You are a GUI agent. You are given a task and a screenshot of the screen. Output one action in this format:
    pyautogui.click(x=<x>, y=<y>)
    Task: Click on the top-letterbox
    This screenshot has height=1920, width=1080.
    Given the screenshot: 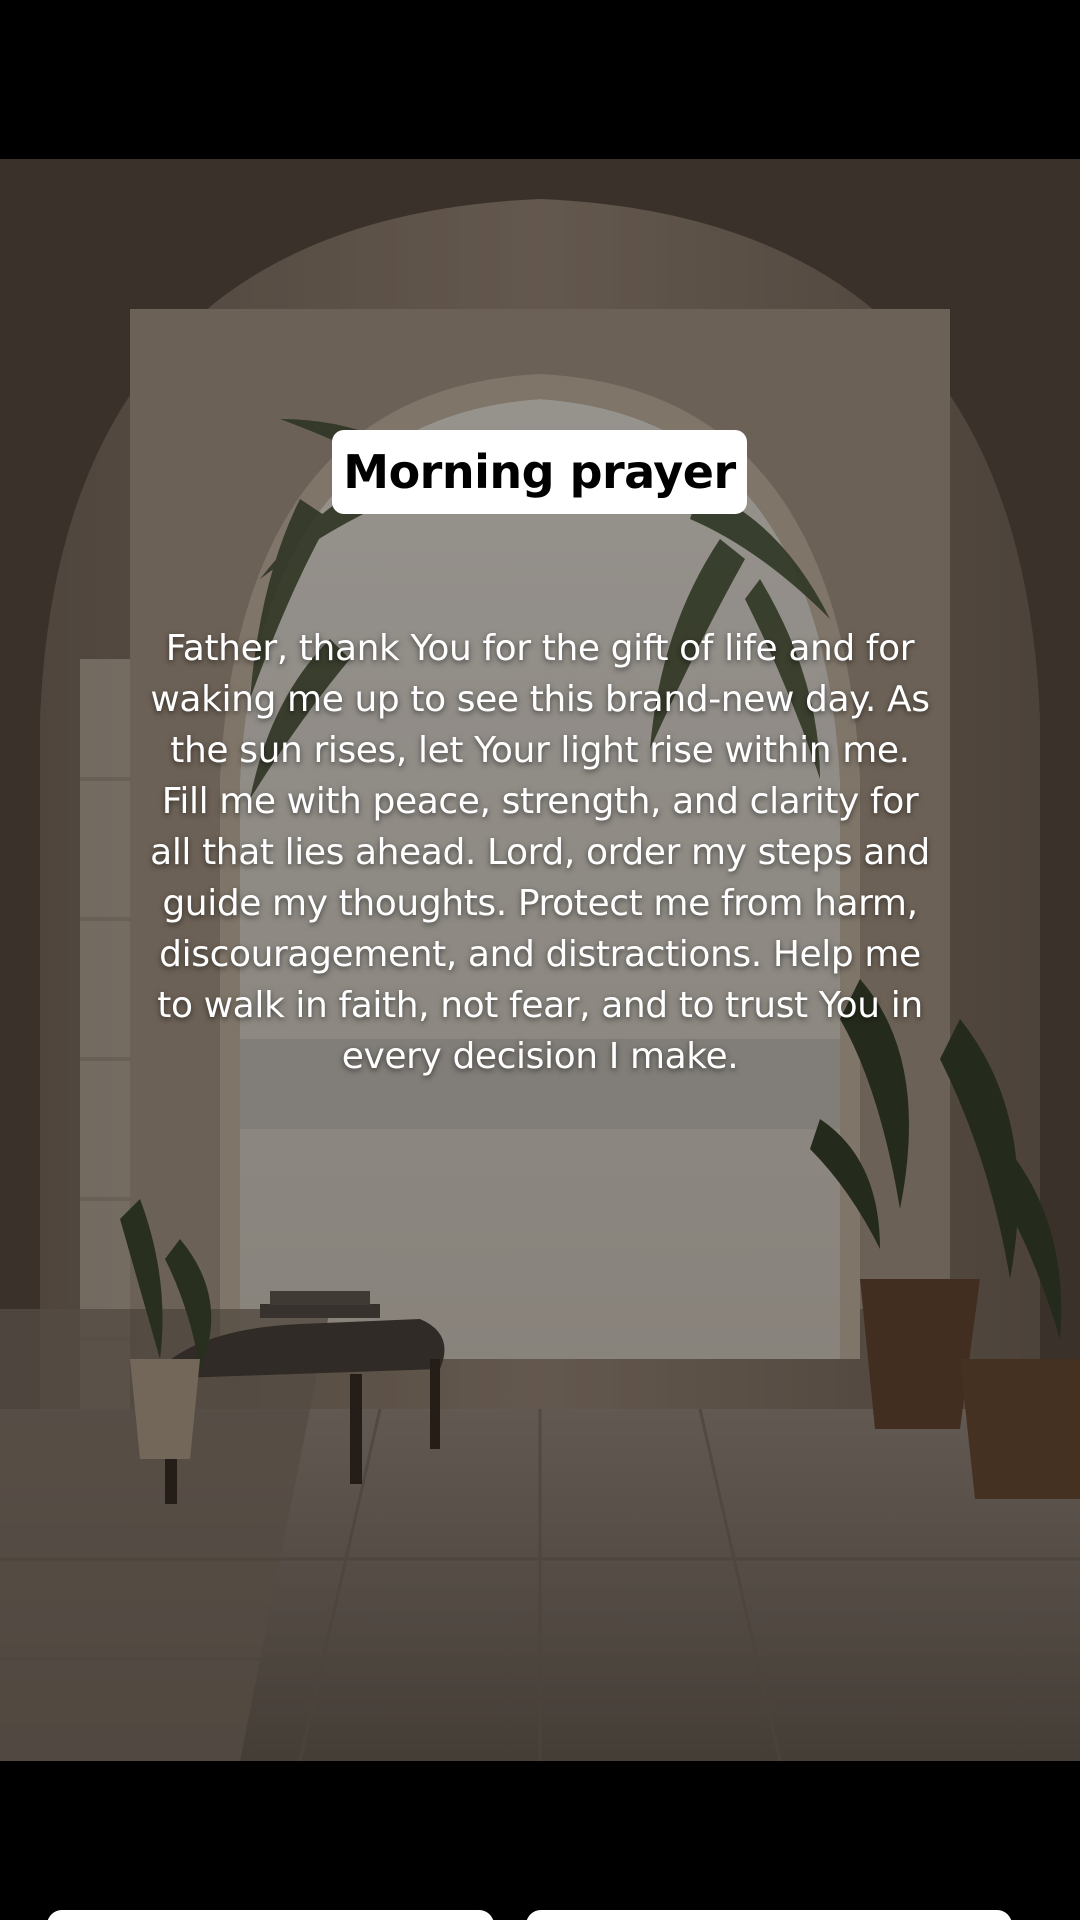 What is the action you would take?
    pyautogui.click(x=540, y=79)
    